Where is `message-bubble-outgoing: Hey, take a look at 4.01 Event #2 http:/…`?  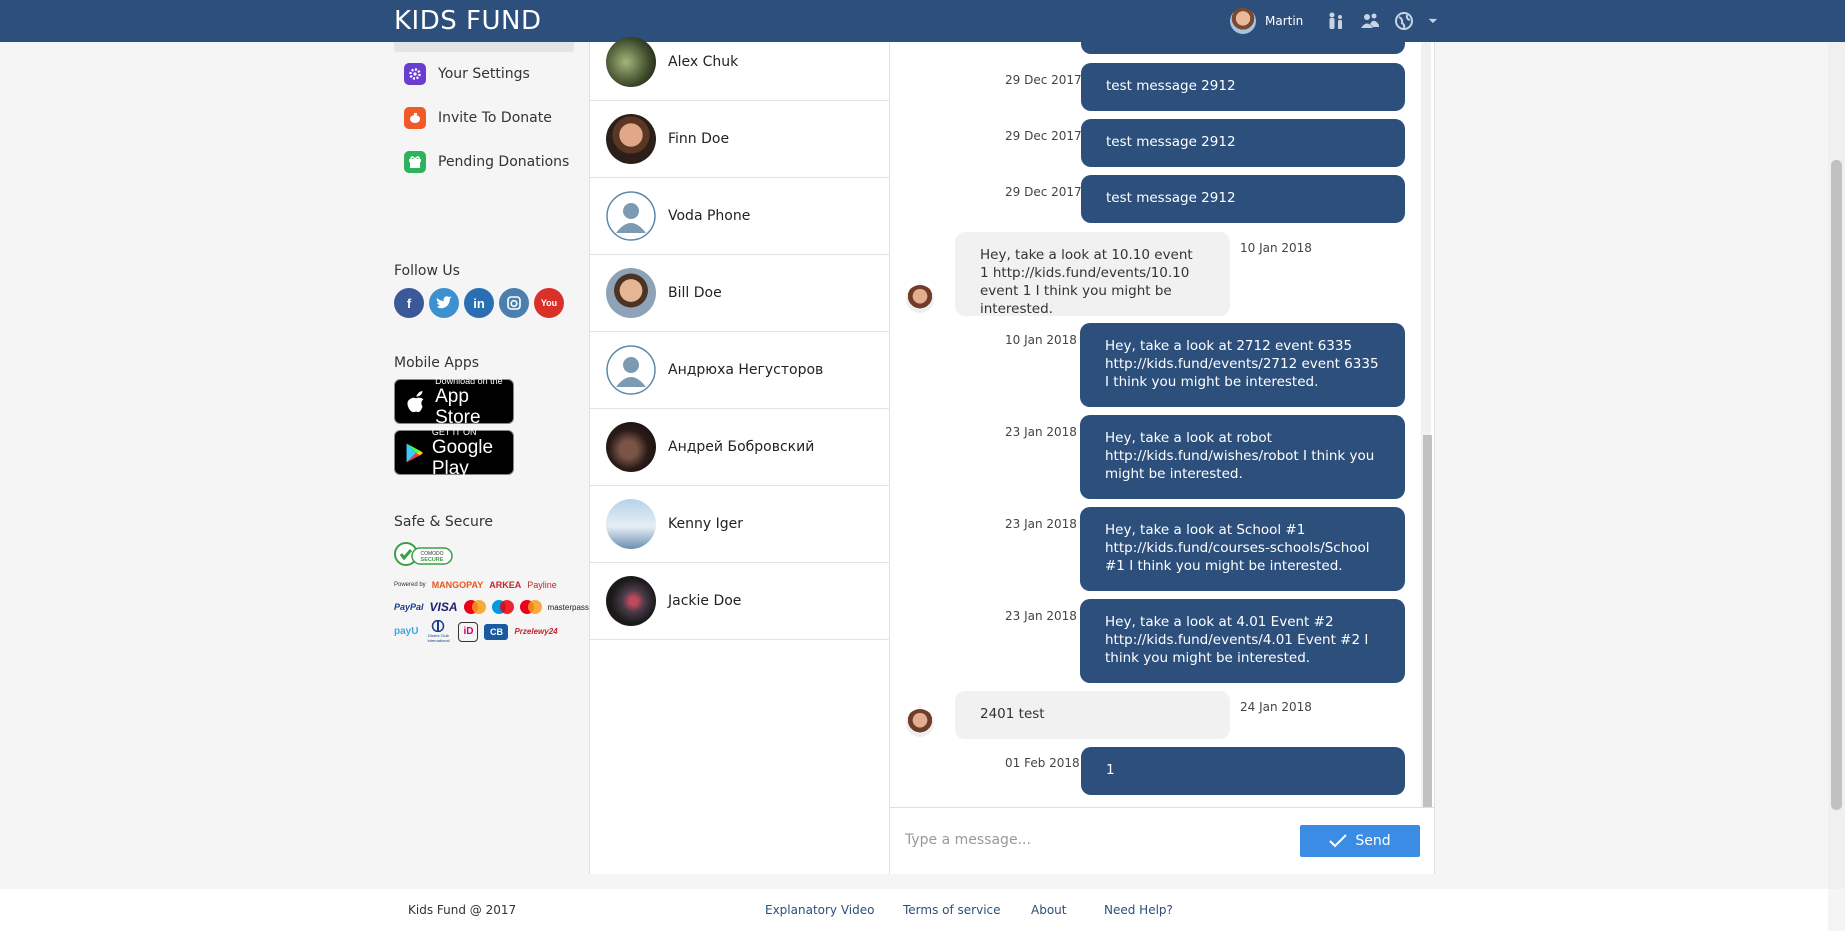
message-bubble-outgoing: Hey, take a look at 4.01 Event #2 http:/… is located at coordinates (1242, 641).